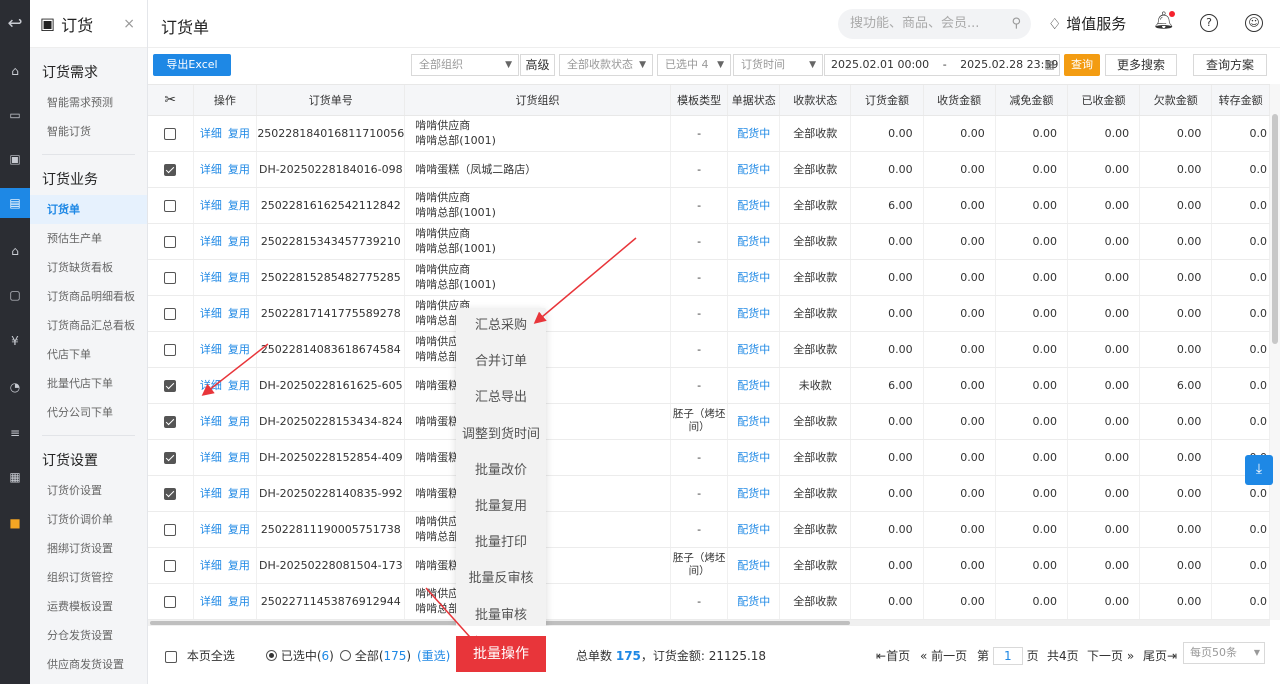 Image resolution: width=1280 pixels, height=684 pixels. I want to click on menu-item: 捆绑订货设置, so click(88, 548).